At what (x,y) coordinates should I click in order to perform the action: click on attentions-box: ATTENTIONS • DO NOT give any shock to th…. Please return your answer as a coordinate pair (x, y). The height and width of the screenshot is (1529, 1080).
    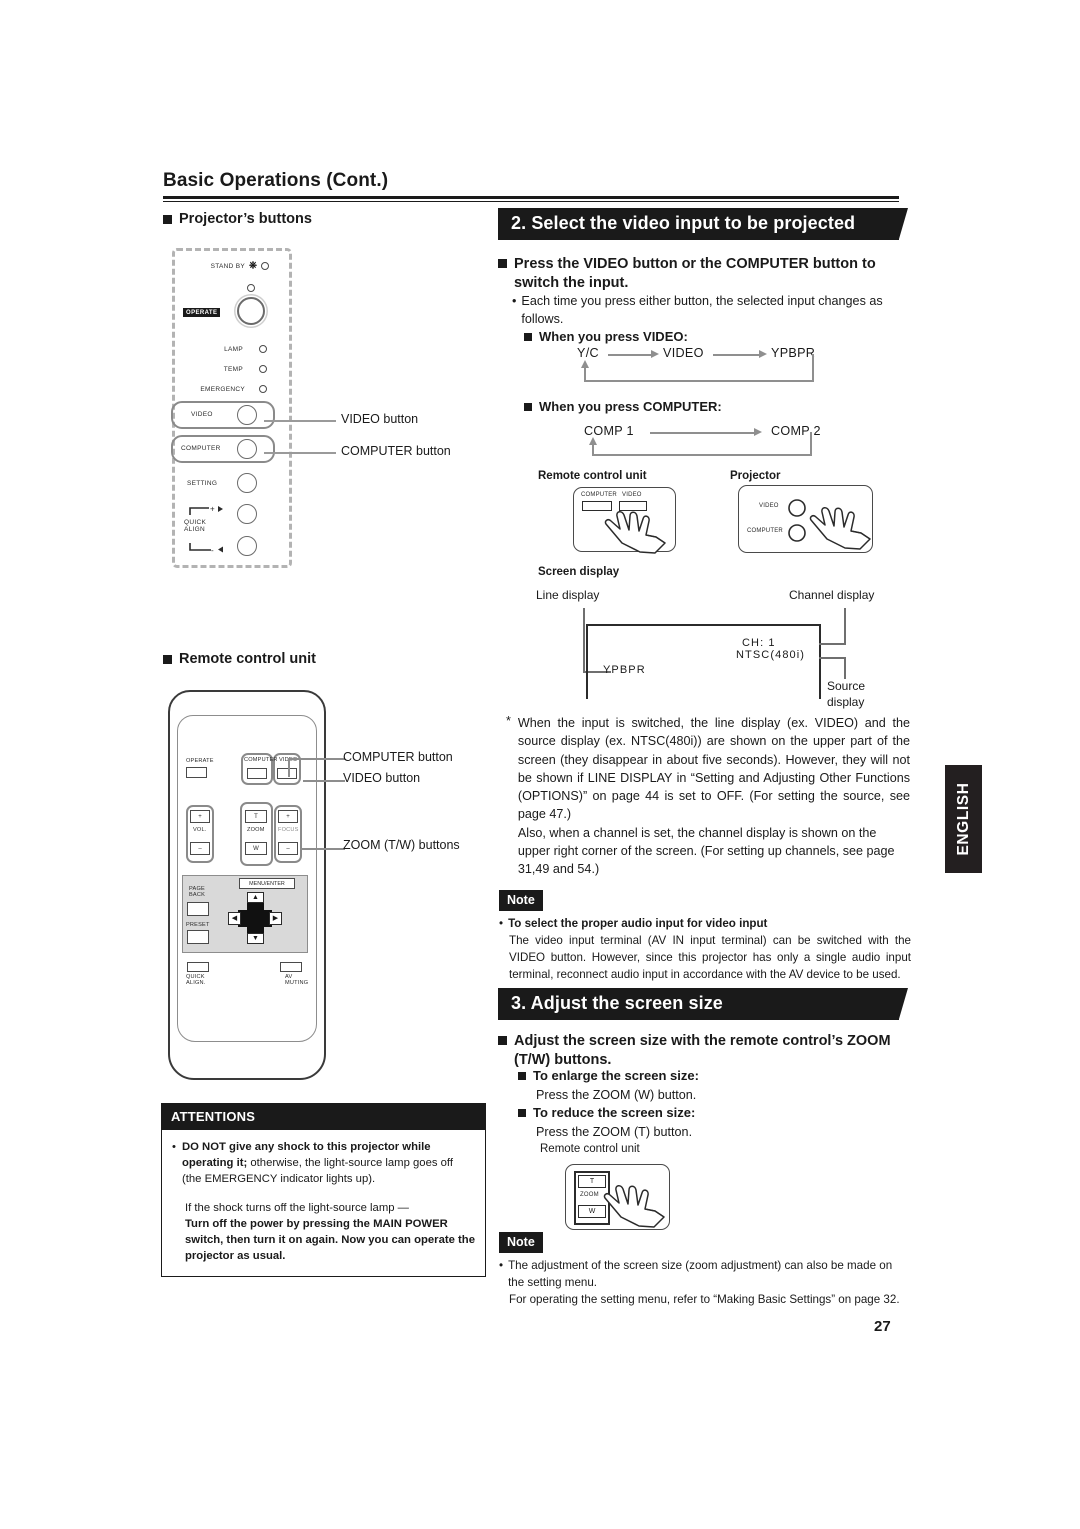
    Looking at the image, I should click on (323, 1190).